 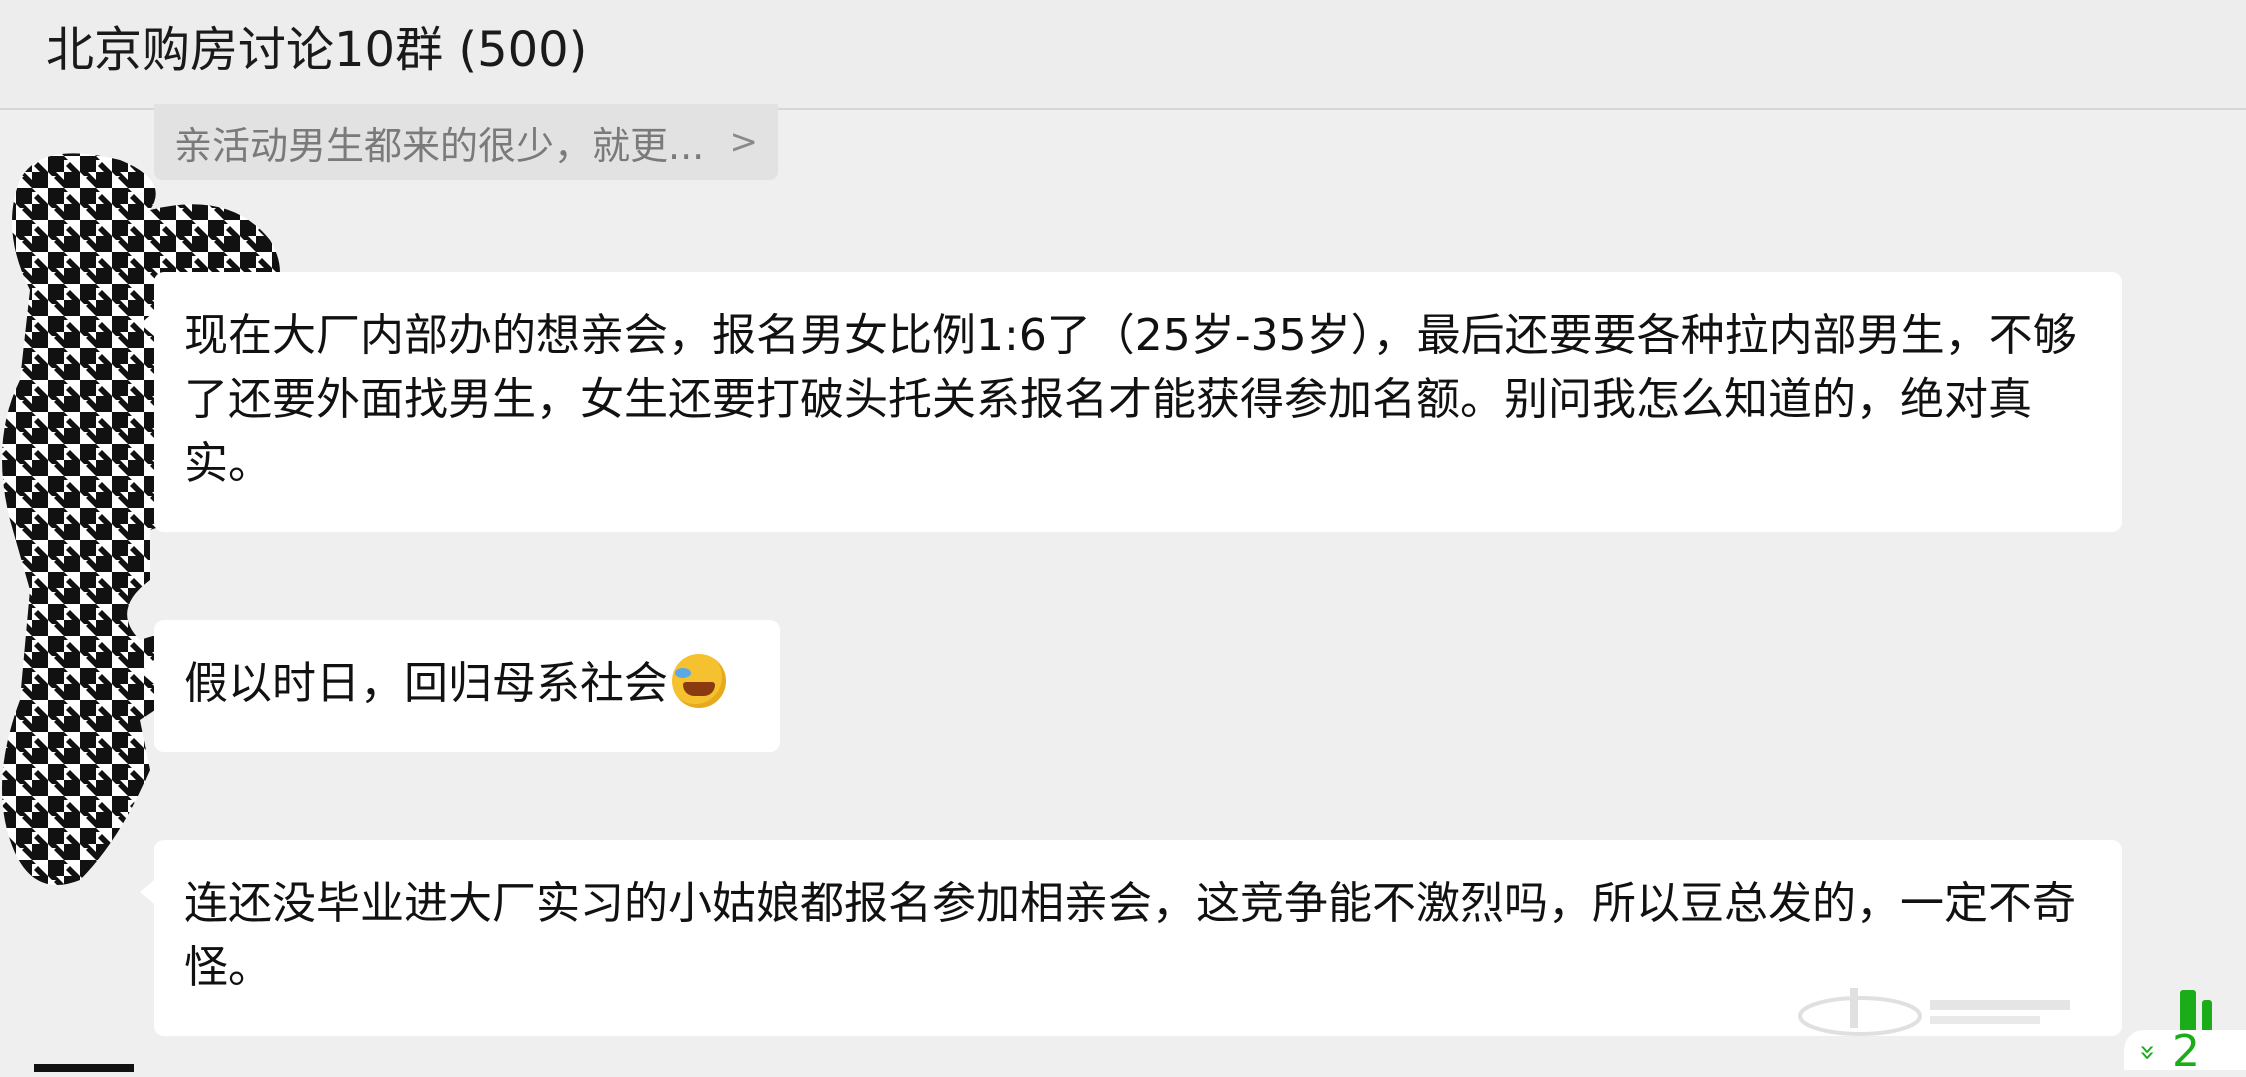 What do you see at coordinates (699, 681) in the screenshot?
I see `face-with-tears-of-joy-icon` at bounding box center [699, 681].